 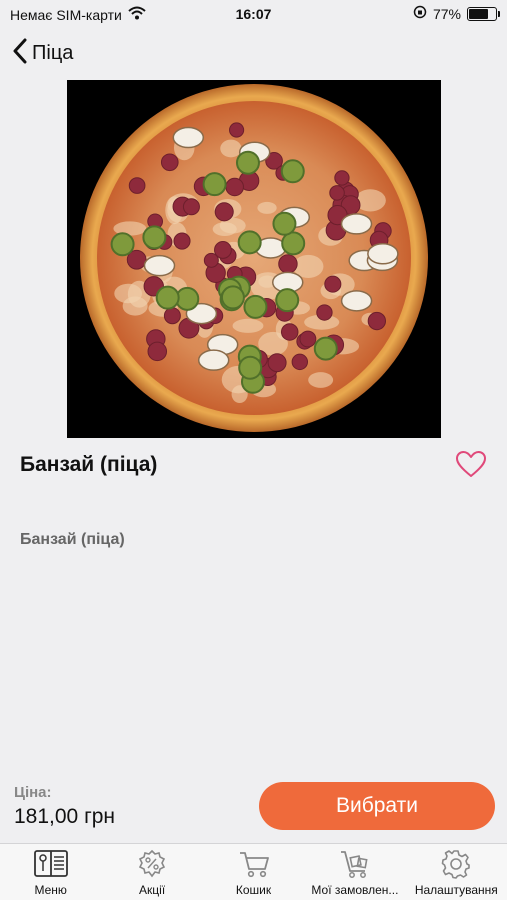 What do you see at coordinates (377, 806) in the screenshot?
I see `choose-button: Вибрати` at bounding box center [377, 806].